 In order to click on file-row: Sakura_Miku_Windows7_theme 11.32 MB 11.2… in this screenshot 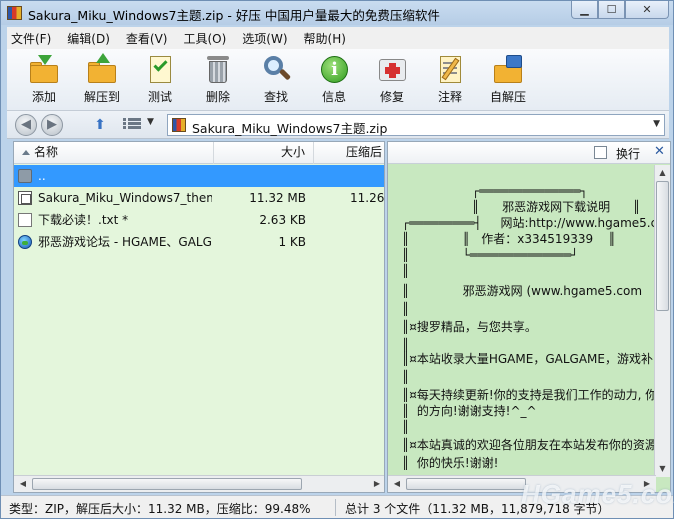, I will do `click(199, 198)`.